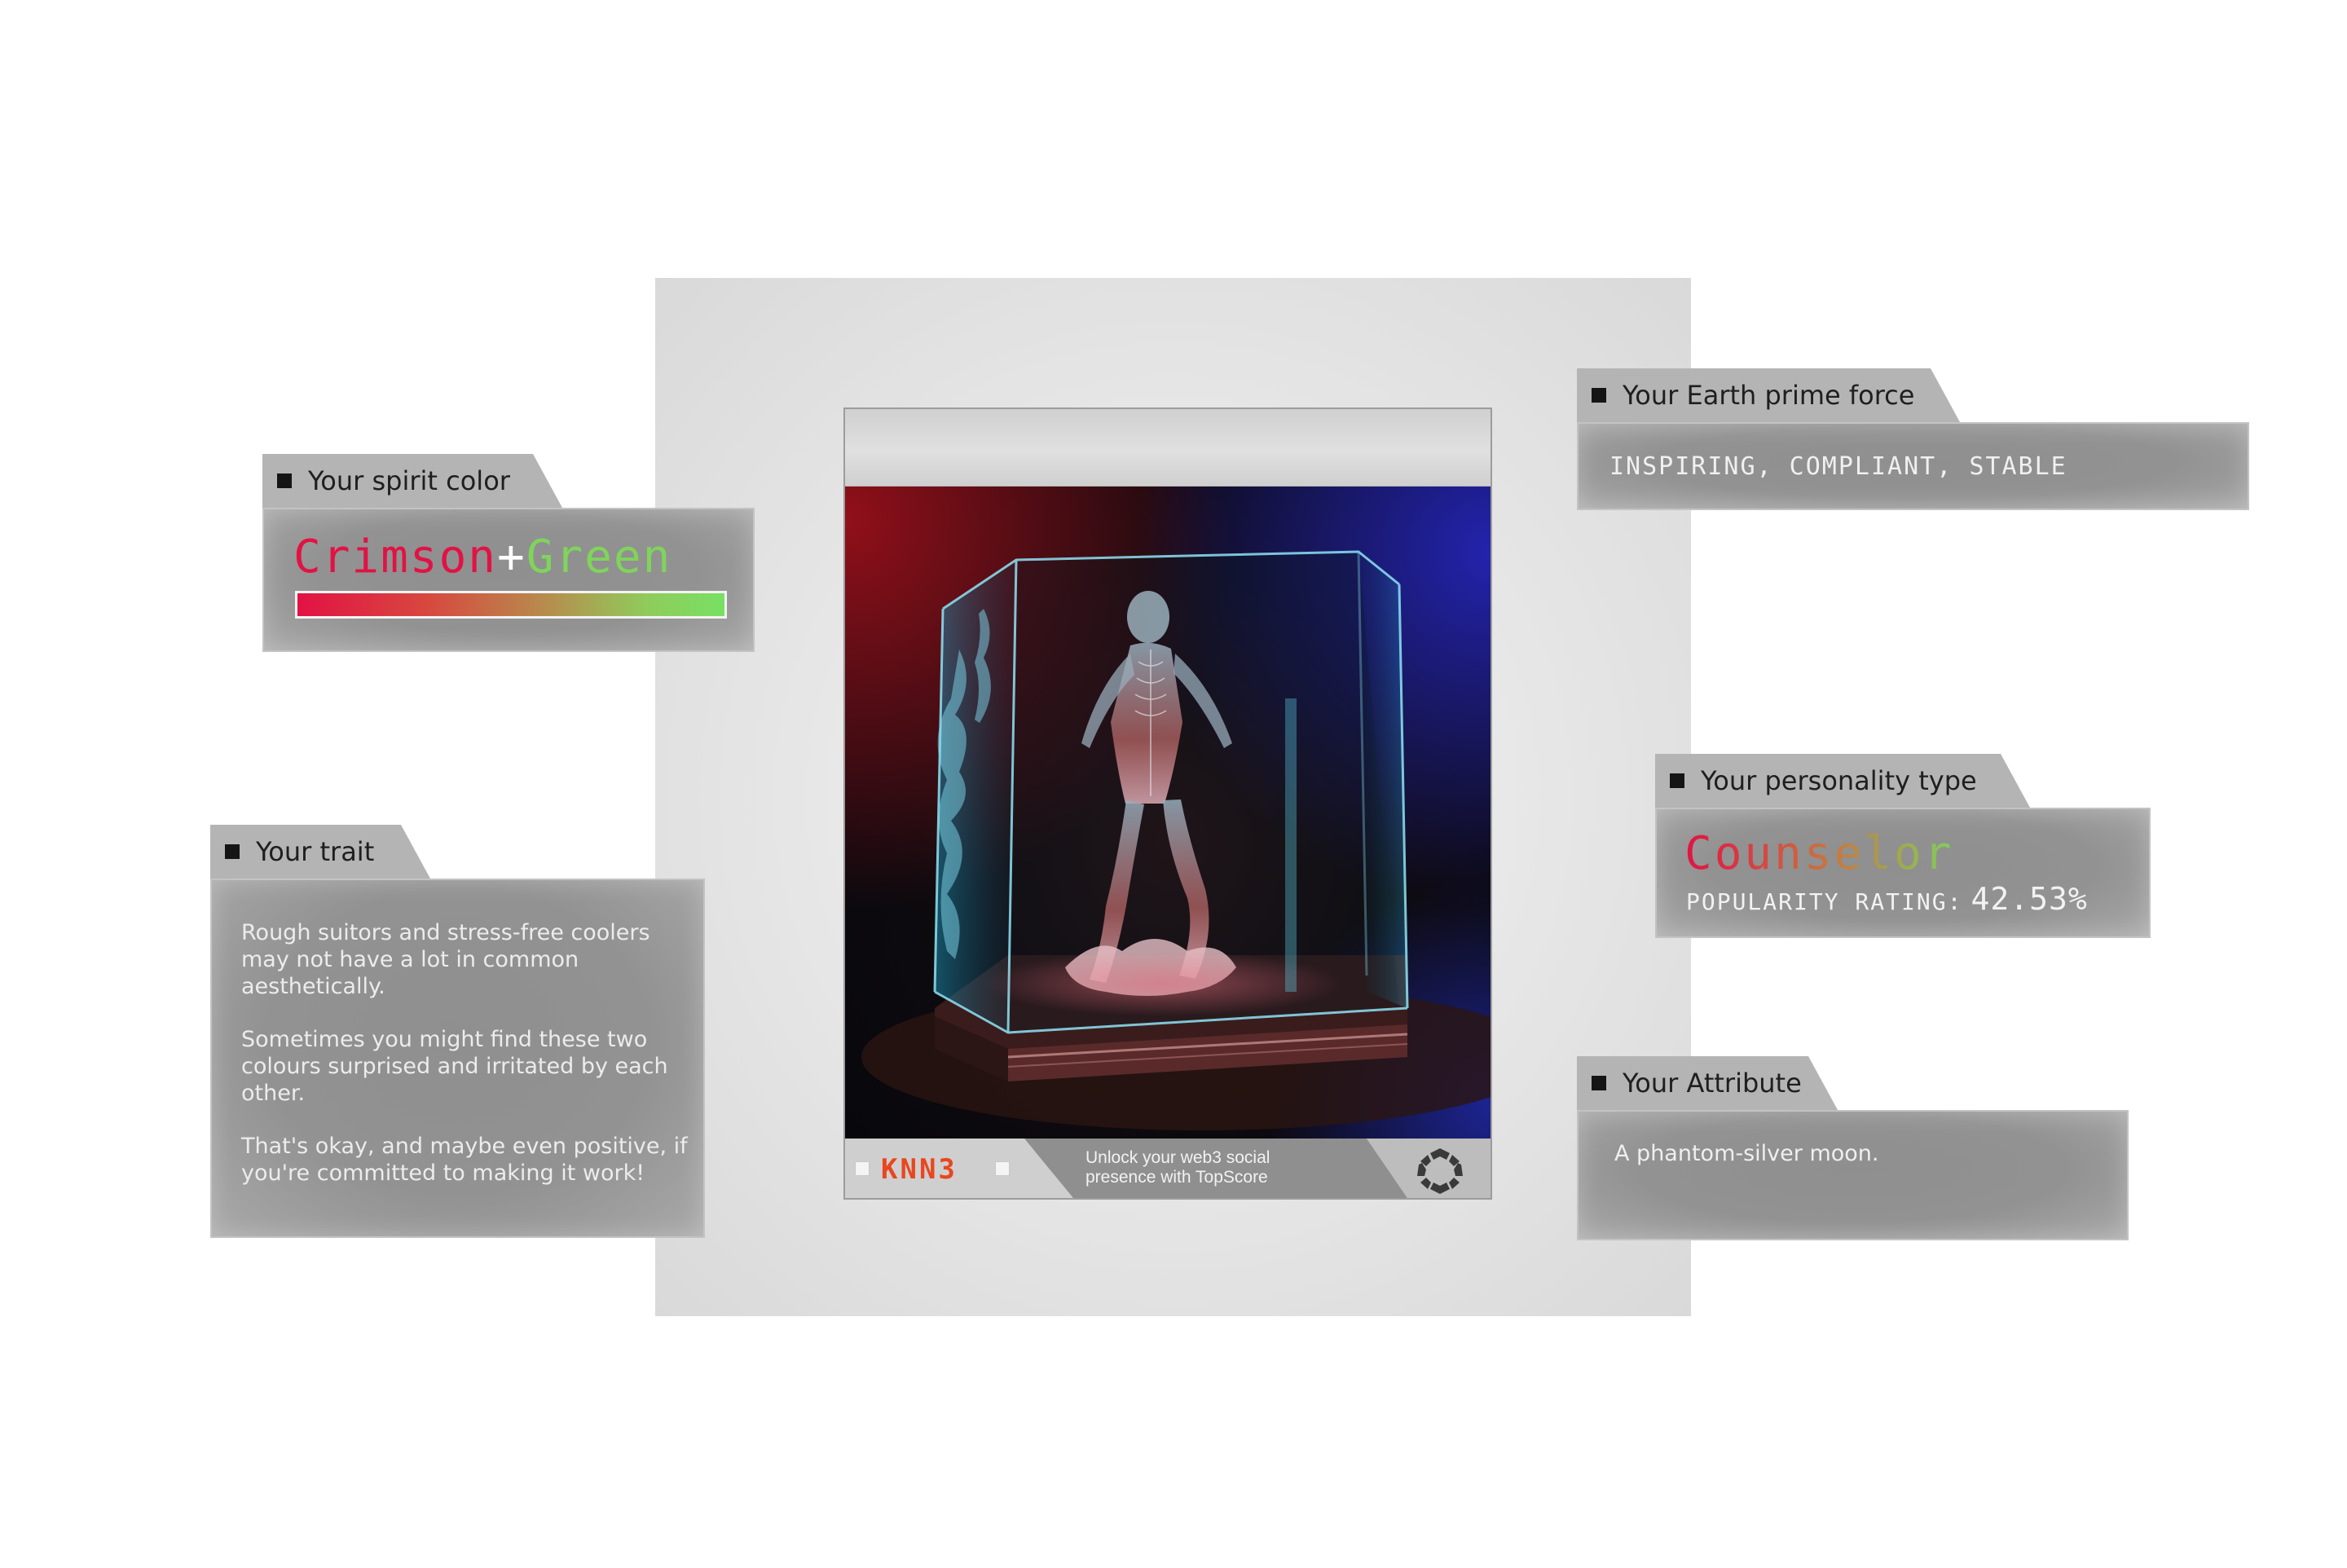 This screenshot has width=2347, height=1568. I want to click on spirit-color-secondary: Green, so click(599, 557).